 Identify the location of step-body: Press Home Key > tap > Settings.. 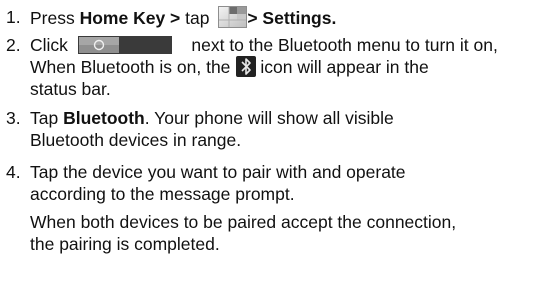
(292, 17).